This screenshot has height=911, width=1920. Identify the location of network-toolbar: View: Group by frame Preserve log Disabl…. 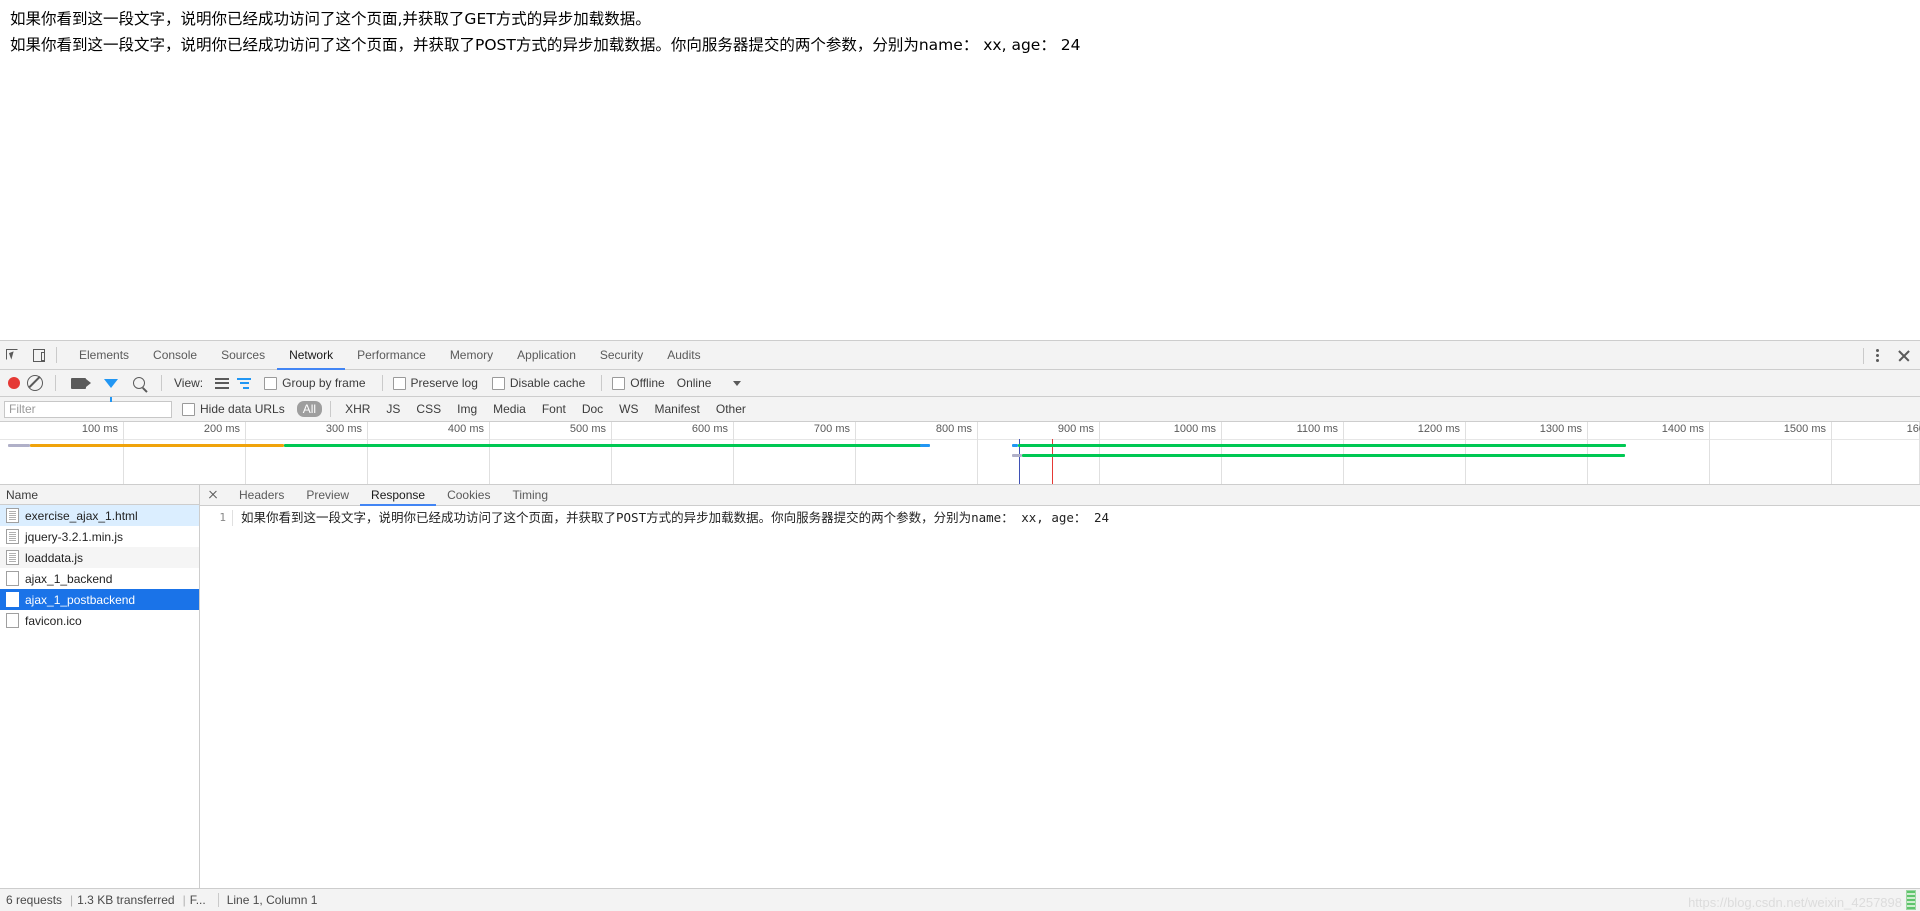
(960, 386).